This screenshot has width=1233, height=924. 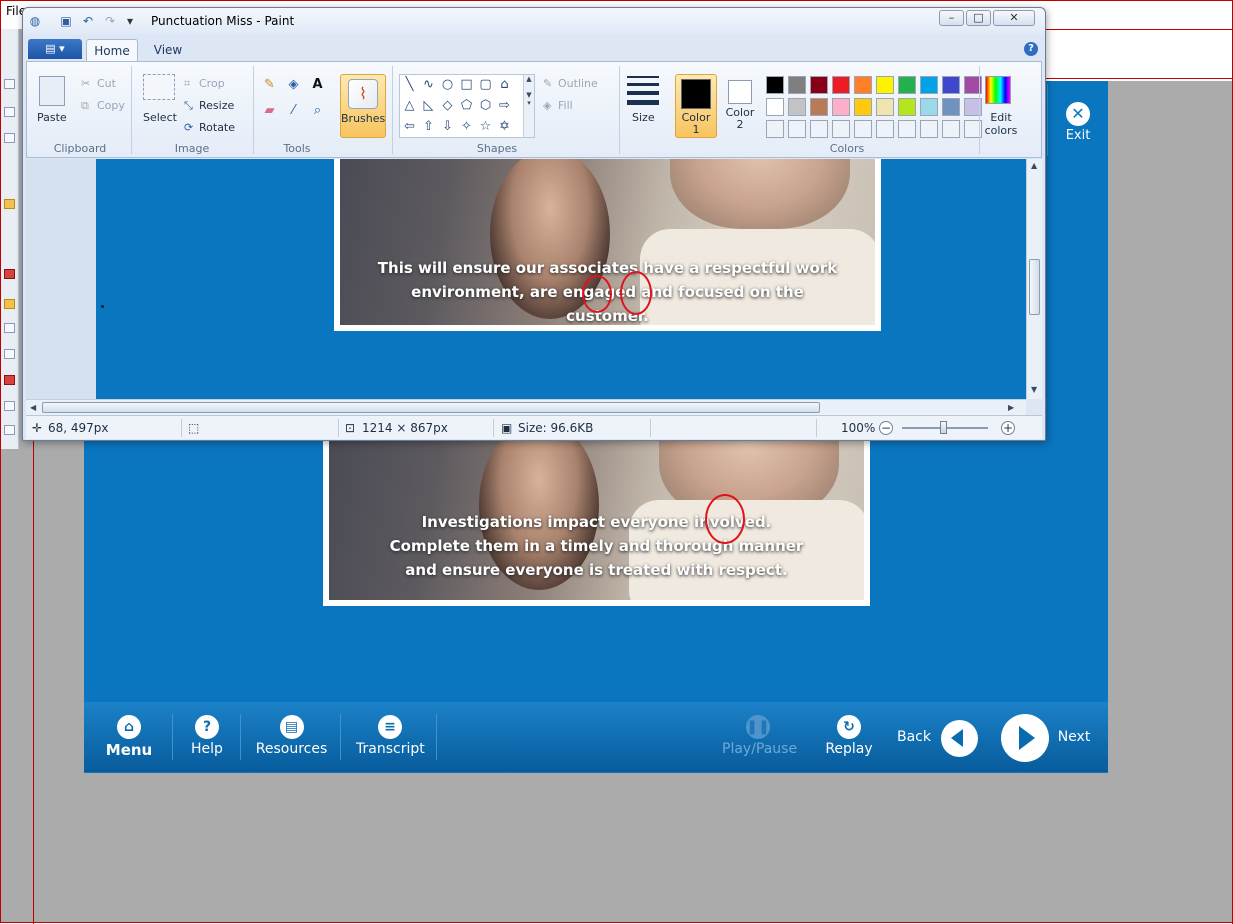 I want to click on arrow-down-shape-icon: ⇩, so click(x=447, y=126).